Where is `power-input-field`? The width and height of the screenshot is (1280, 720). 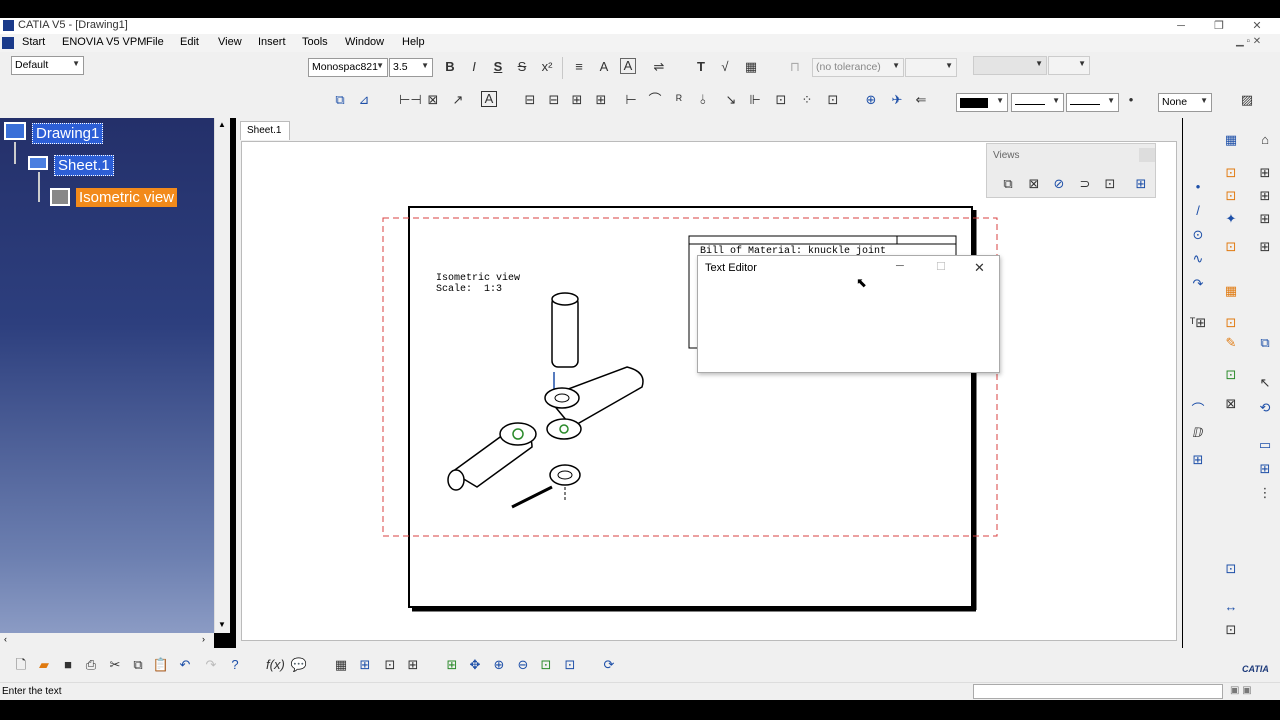 power-input-field is located at coordinates (1098, 691).